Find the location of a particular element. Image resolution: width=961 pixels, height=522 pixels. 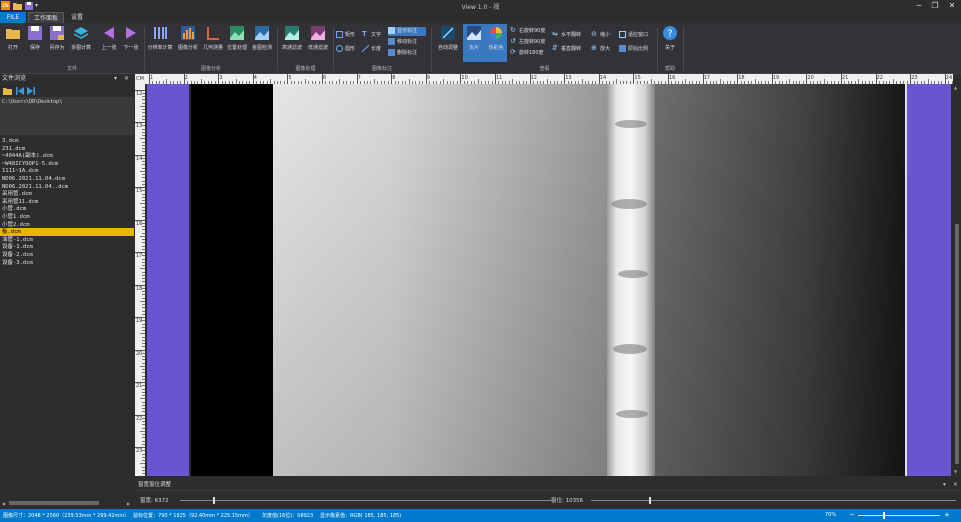

open-button: 打开 is located at coordinates (13, 43).